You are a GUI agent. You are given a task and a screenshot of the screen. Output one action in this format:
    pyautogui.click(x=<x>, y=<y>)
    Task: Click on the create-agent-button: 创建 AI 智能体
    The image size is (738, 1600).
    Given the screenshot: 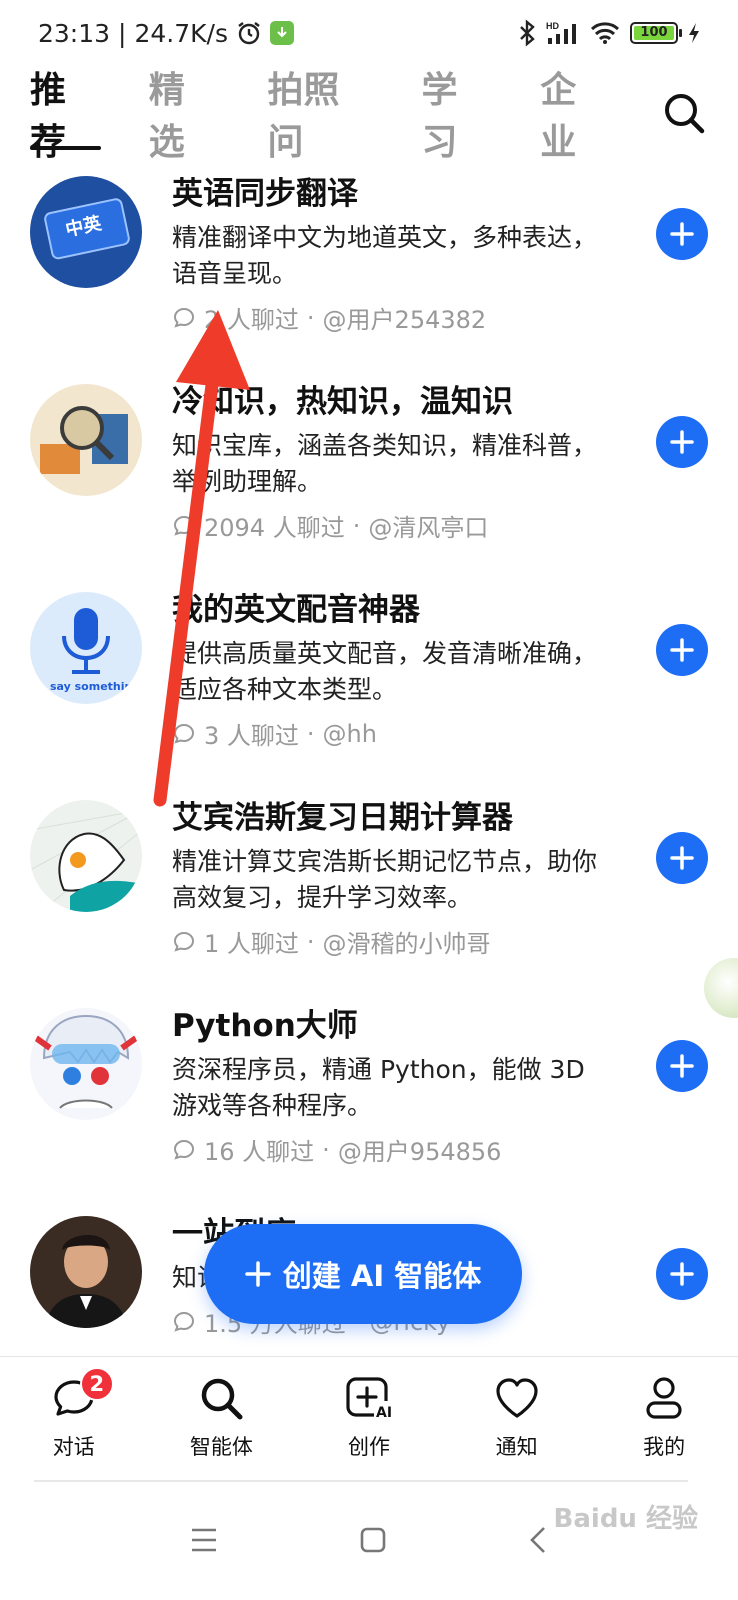 What is the action you would take?
    pyautogui.click(x=363, y=1274)
    